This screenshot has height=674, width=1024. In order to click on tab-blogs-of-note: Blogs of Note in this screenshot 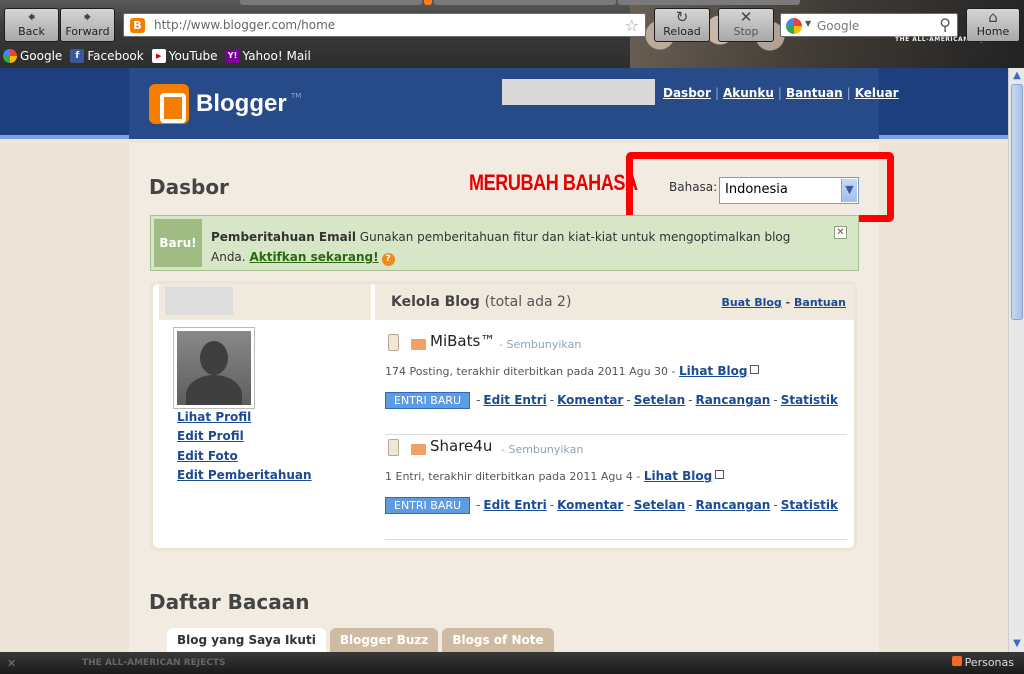, I will do `click(498, 640)`.